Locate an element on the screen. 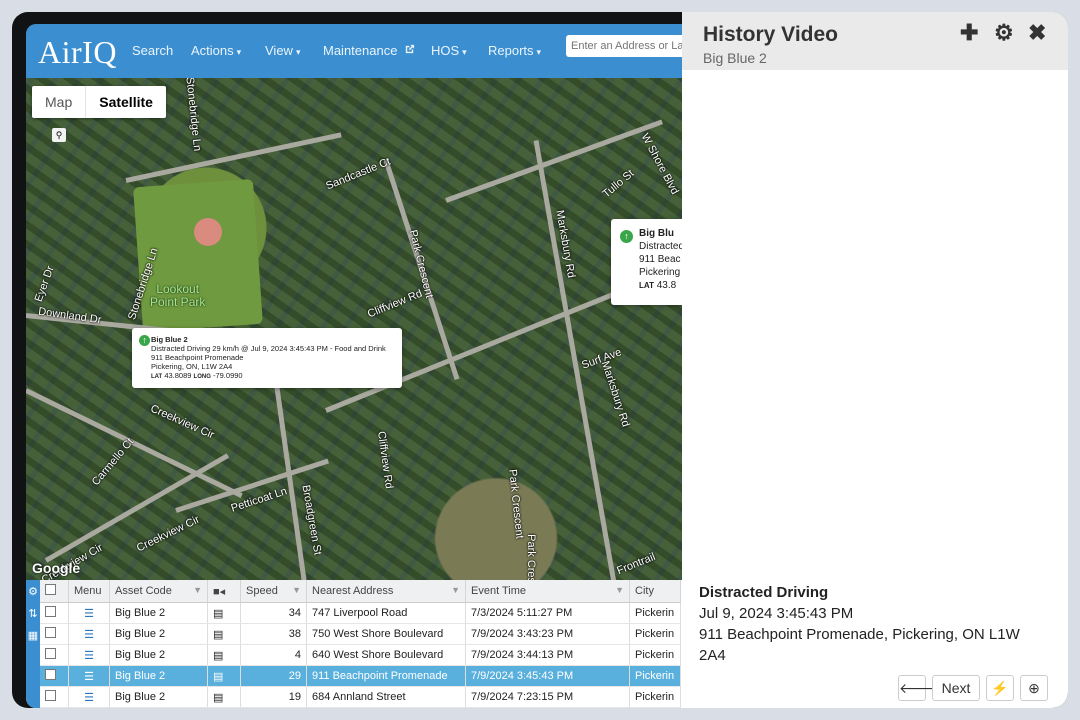 The width and height of the screenshot is (1080, 720). nav-search: Search is located at coordinates (152, 50).